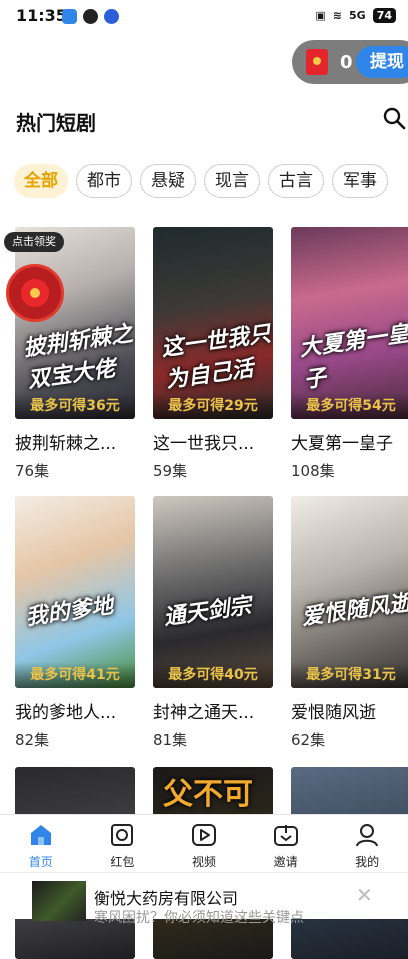  I want to click on drama-card: 爱恨随风逝 最多可得31元 爱恨随风逝 62集, so click(349, 623).